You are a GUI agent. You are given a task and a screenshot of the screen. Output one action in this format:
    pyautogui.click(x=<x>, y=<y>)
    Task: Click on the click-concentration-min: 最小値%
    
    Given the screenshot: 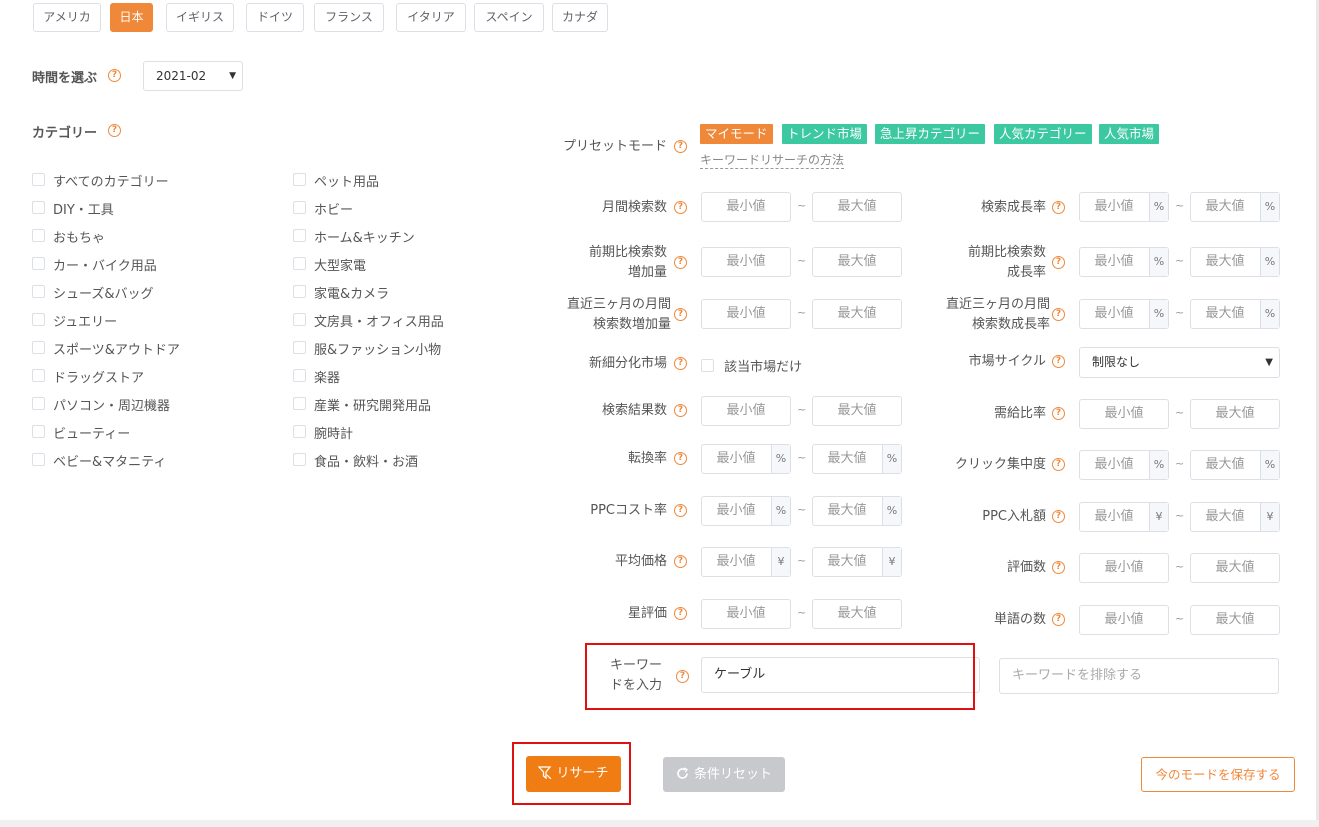 What is the action you would take?
    pyautogui.click(x=1124, y=465)
    